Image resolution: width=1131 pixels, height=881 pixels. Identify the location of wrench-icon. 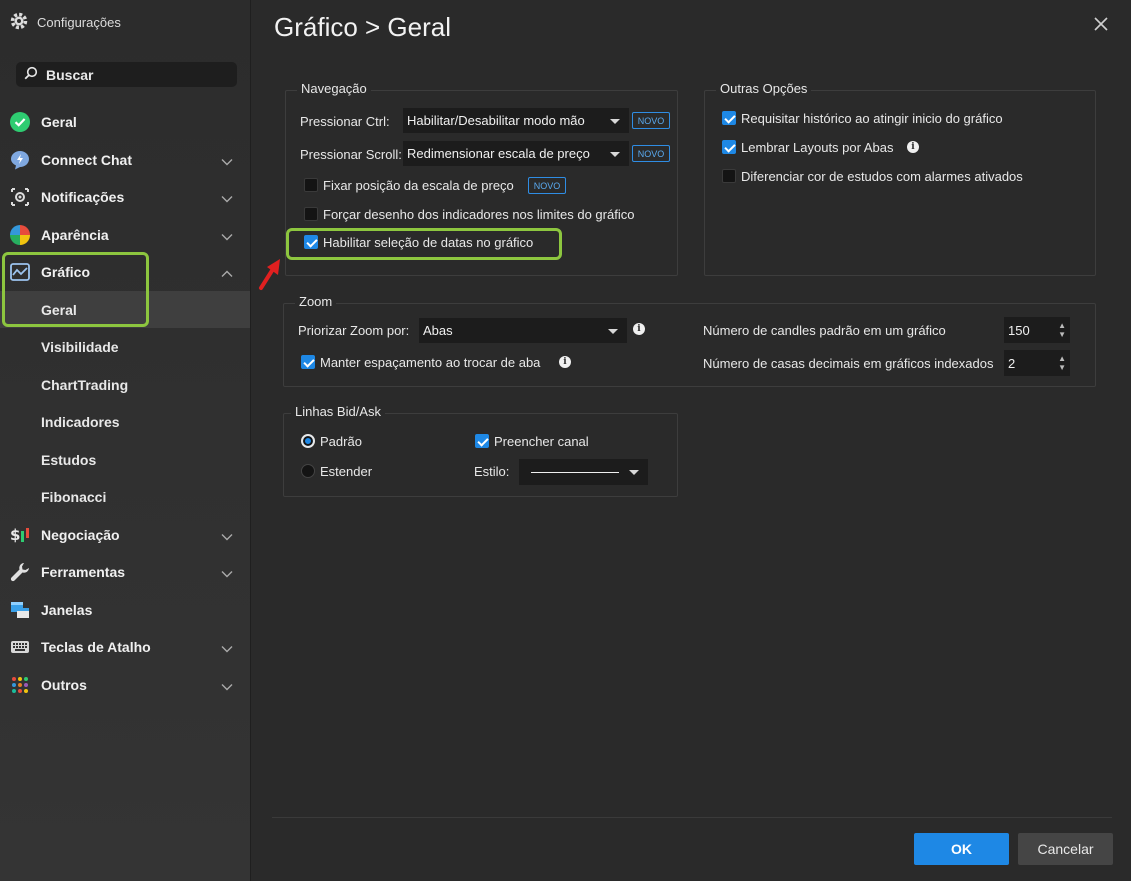
(20, 572).